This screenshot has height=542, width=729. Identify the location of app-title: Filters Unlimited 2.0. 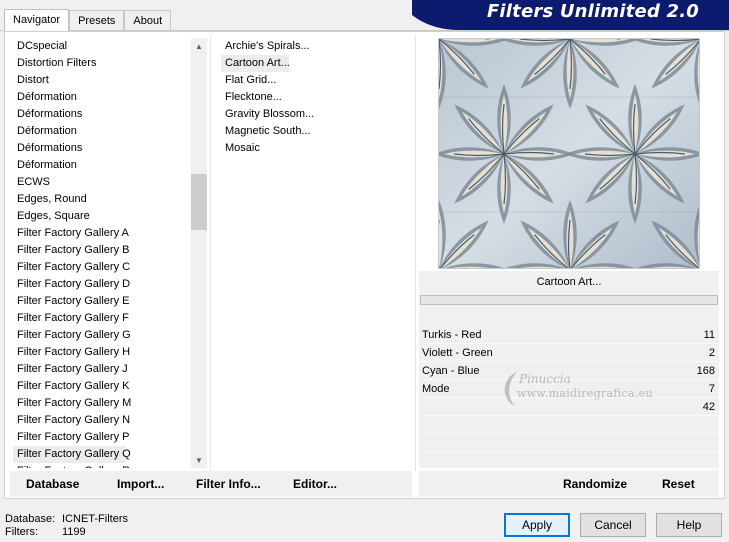
(592, 11).